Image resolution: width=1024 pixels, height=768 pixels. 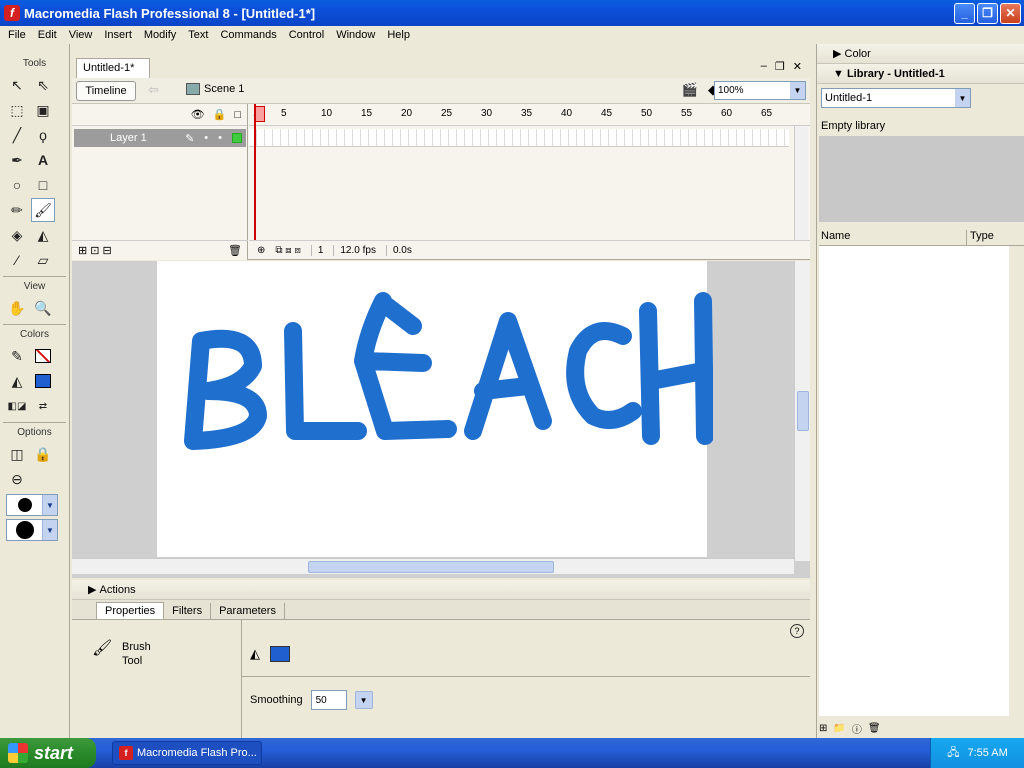 I want to click on doc-close-icon: ✕, so click(x=797, y=66).